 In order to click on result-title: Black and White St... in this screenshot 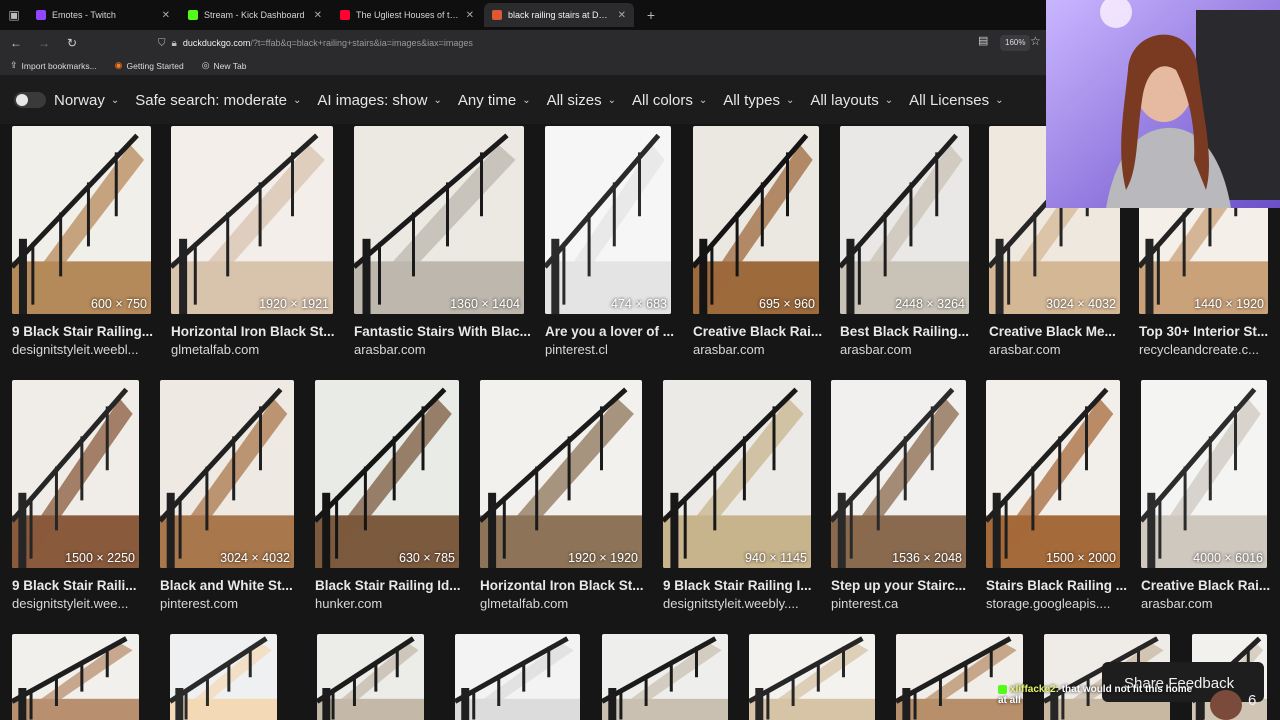, I will do `click(226, 585)`.